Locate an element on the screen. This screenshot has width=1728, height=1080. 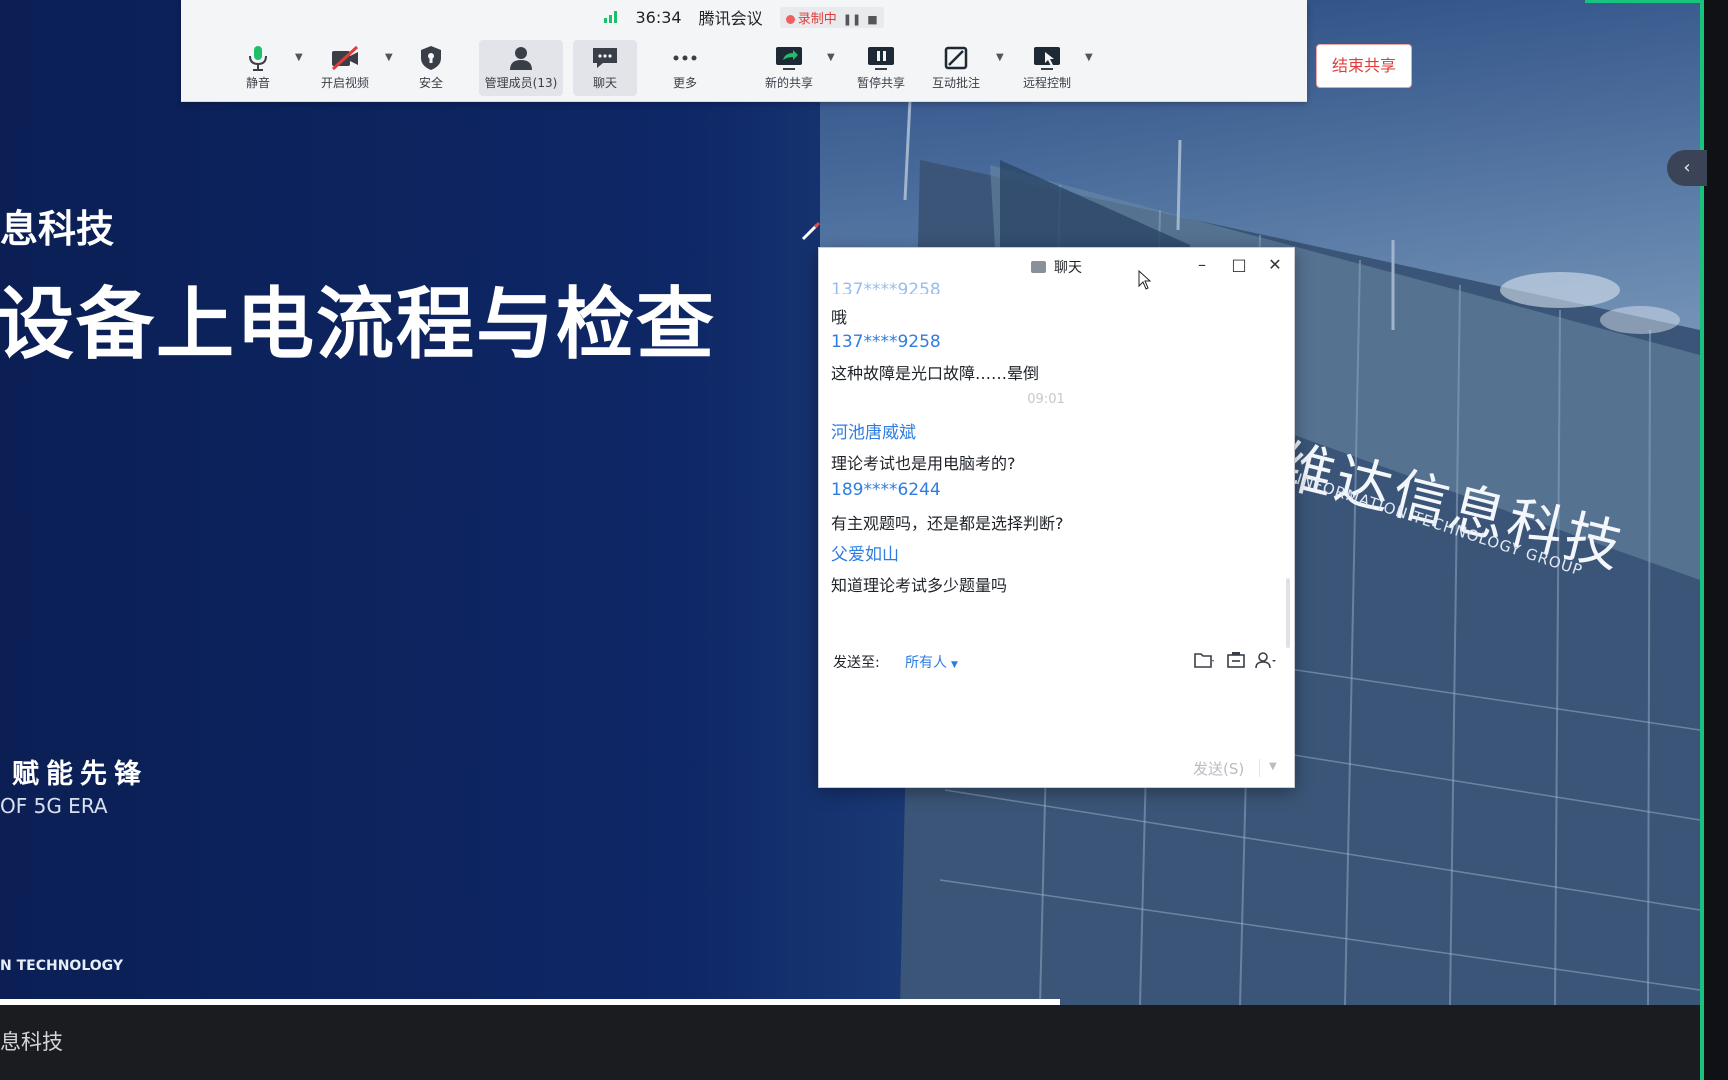
message-sender-partial: 137****9258 is located at coordinates (886, 287).